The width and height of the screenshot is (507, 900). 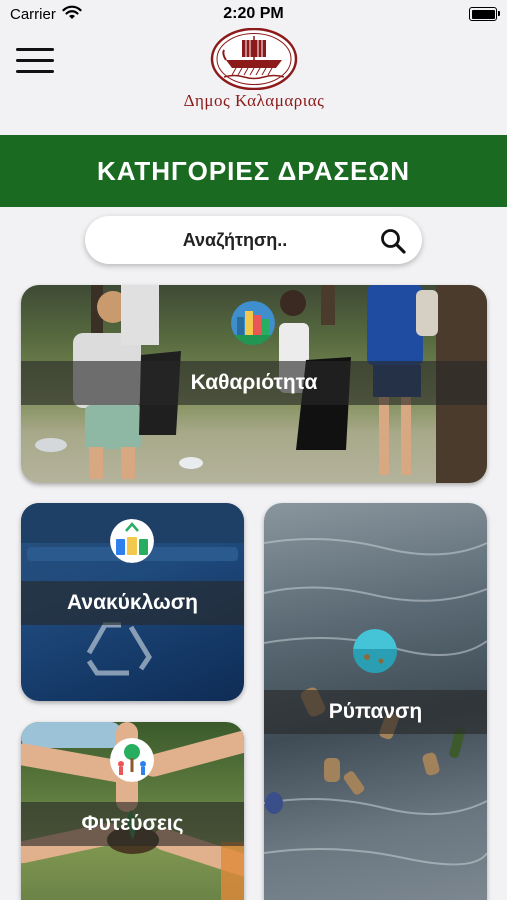 I want to click on tree-planting-badge-icon, so click(x=132, y=760).